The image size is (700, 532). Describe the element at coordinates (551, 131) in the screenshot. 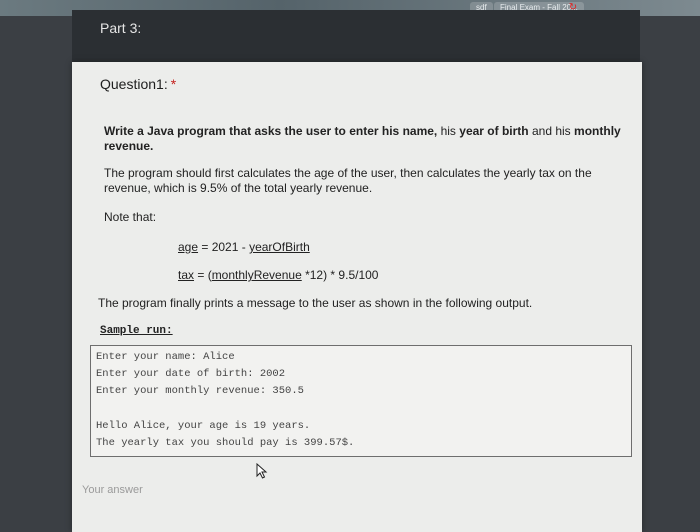

I see `instruction-part: and his` at that location.